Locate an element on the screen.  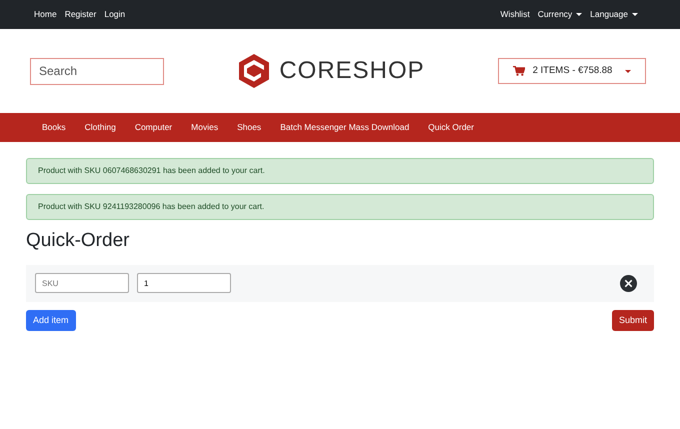
sku-field: SKU is located at coordinates (82, 283).